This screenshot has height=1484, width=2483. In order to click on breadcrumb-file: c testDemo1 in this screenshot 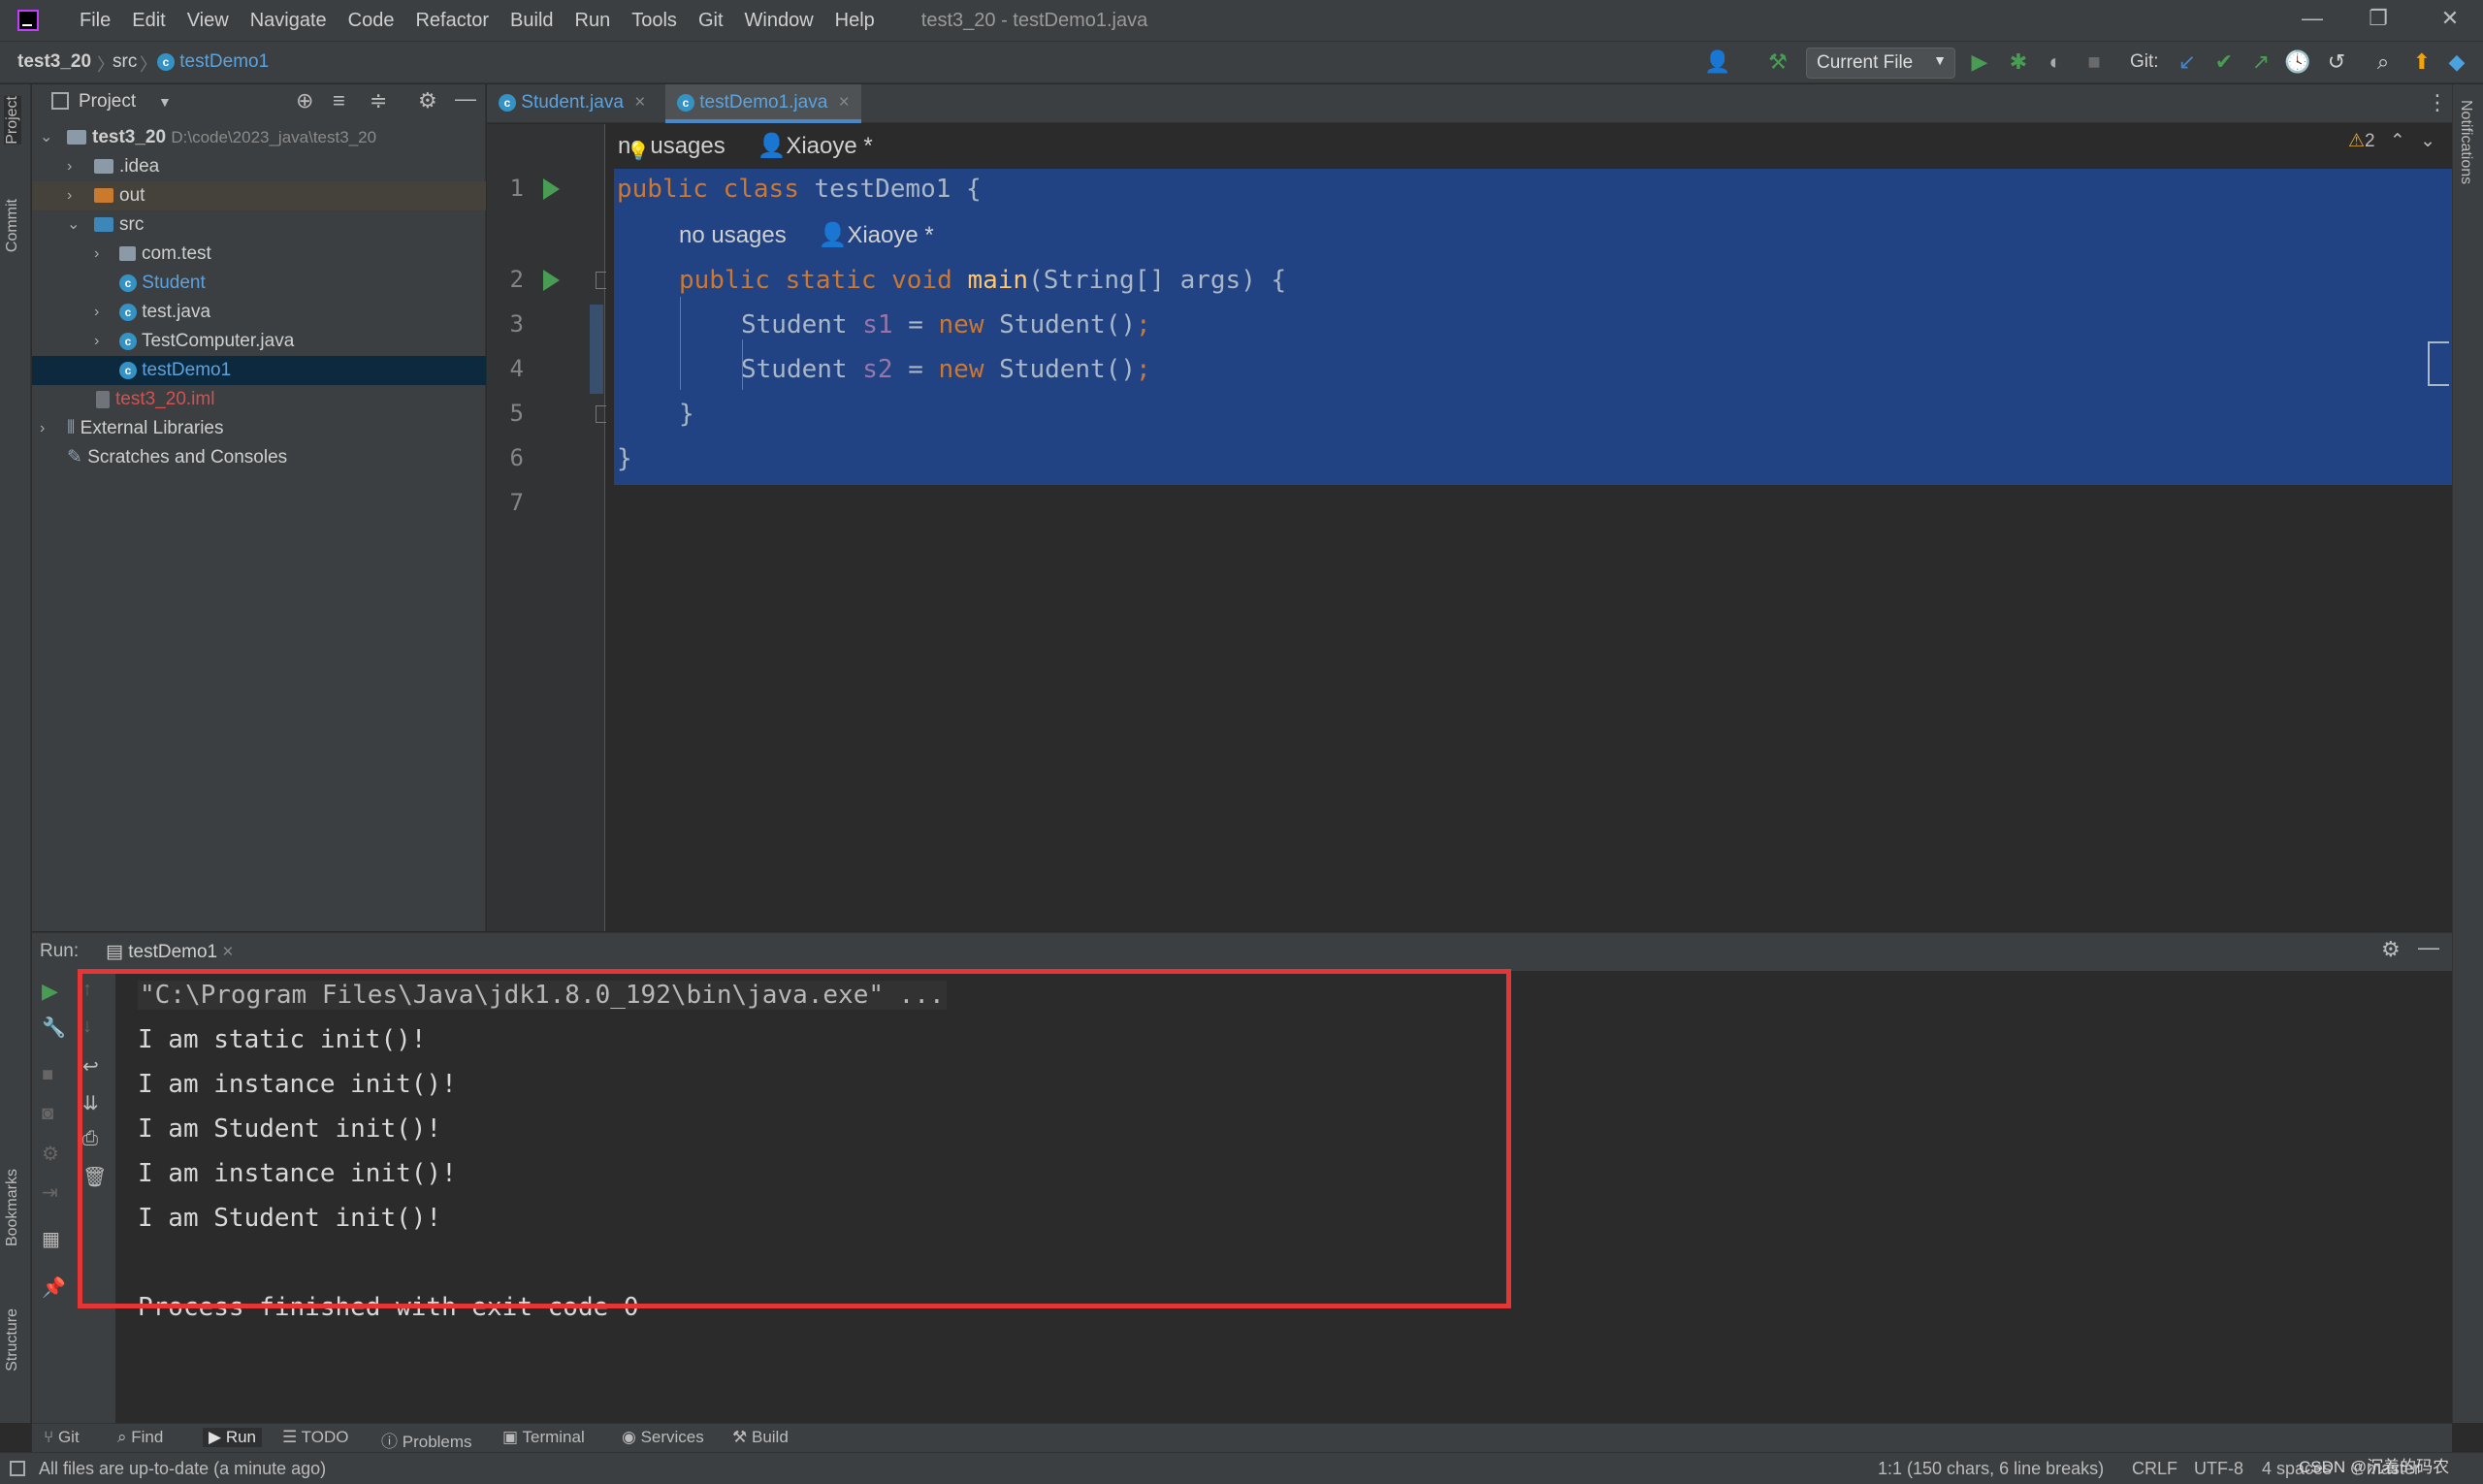, I will do `click(213, 62)`.